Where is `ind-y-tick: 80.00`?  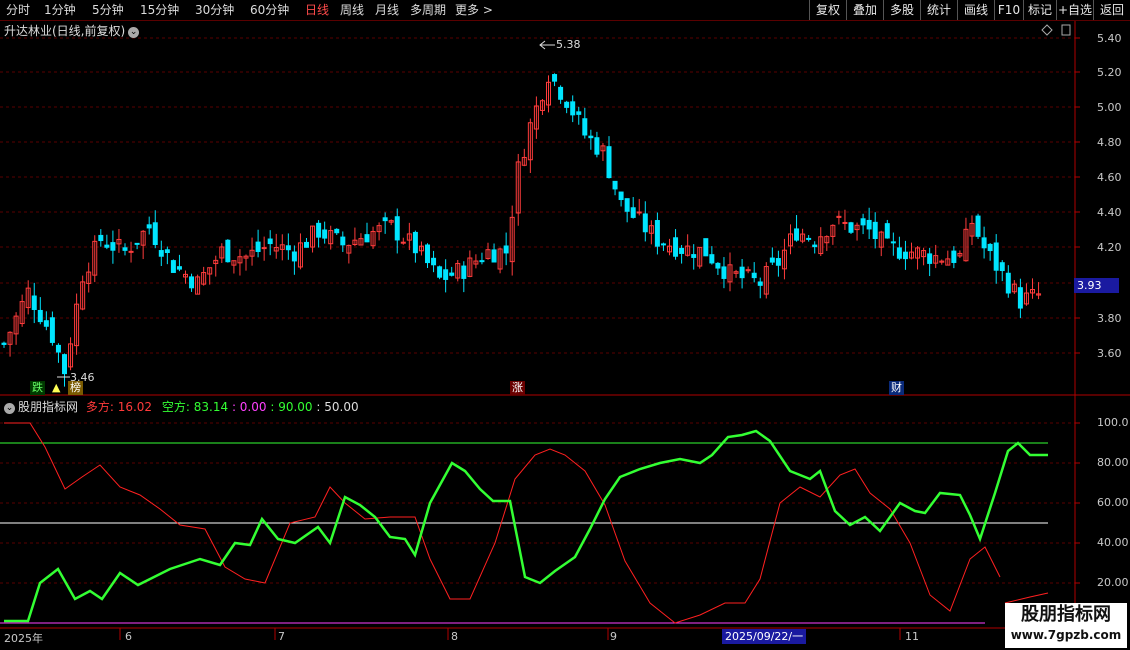 ind-y-tick: 80.00 is located at coordinates (1113, 462).